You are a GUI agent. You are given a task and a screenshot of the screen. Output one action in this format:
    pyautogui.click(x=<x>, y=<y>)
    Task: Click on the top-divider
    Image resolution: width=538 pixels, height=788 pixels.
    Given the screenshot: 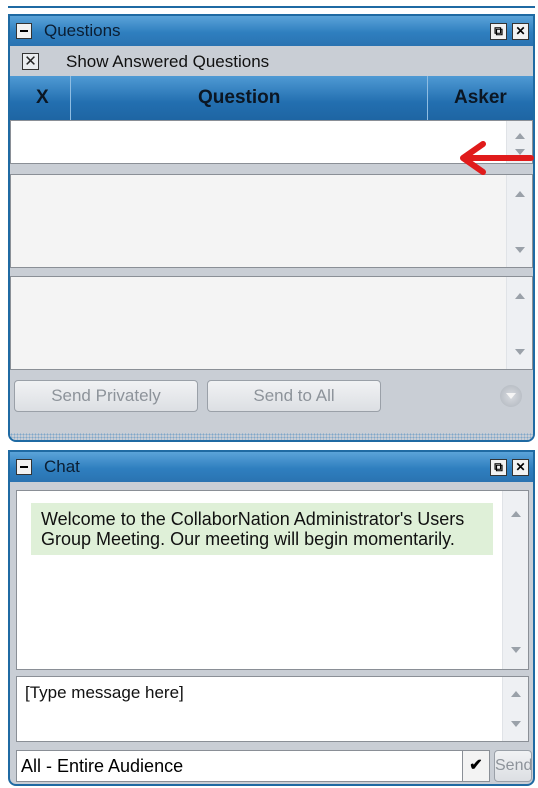 What is the action you would take?
    pyautogui.click(x=271, y=7)
    